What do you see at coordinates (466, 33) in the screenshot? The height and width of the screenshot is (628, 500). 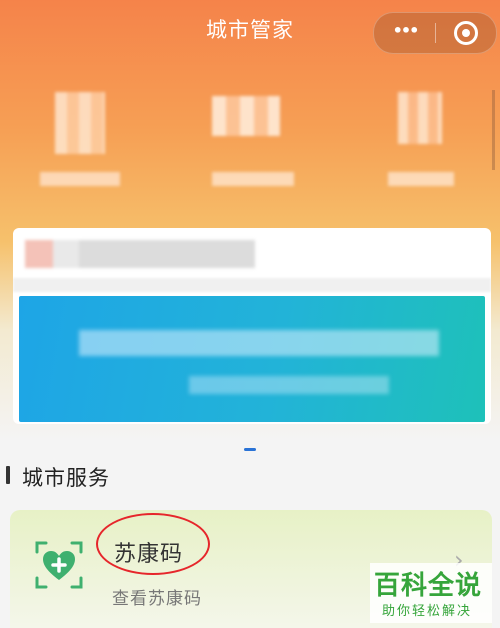 I see `target-circle-icon` at bounding box center [466, 33].